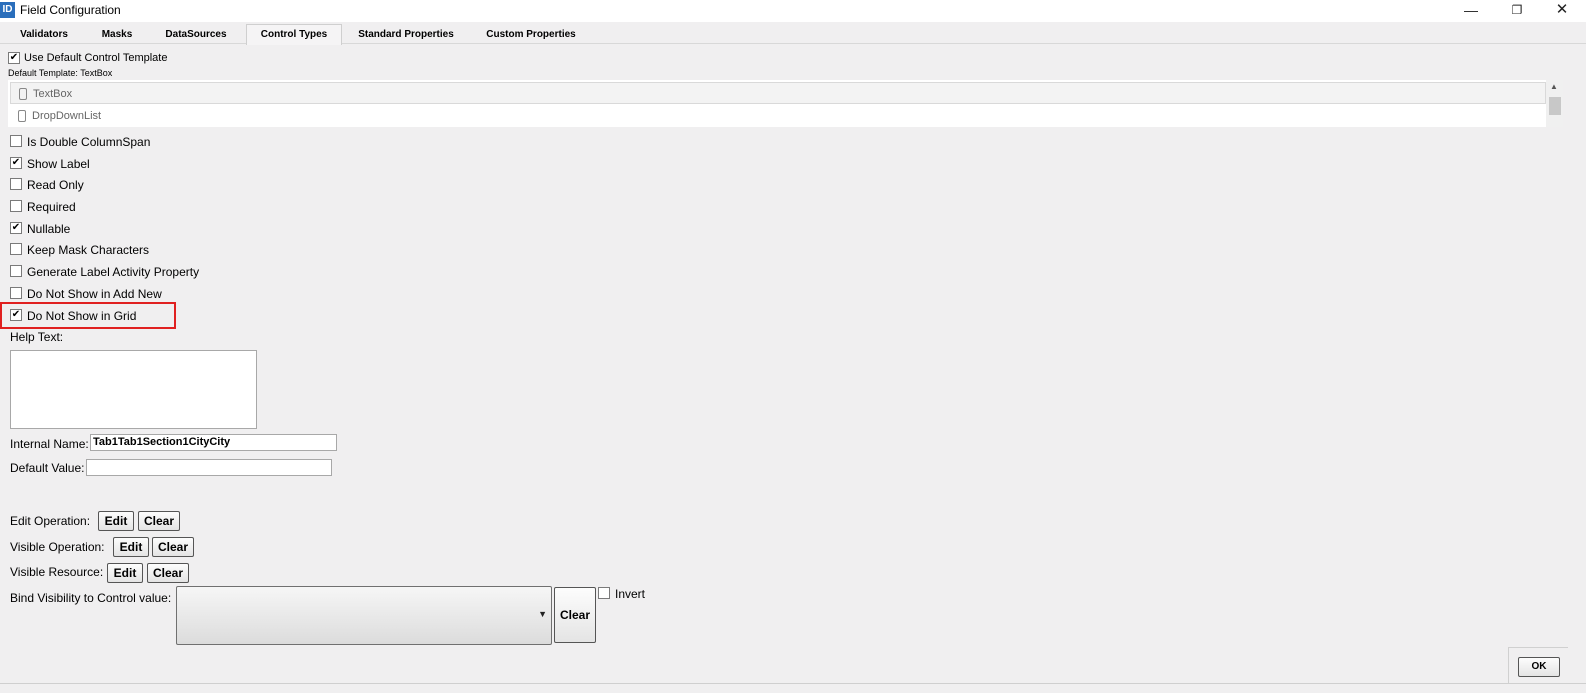 This screenshot has height=693, width=1586. What do you see at coordinates (364, 615) in the screenshot?
I see `bind-visibility-select: ▼` at bounding box center [364, 615].